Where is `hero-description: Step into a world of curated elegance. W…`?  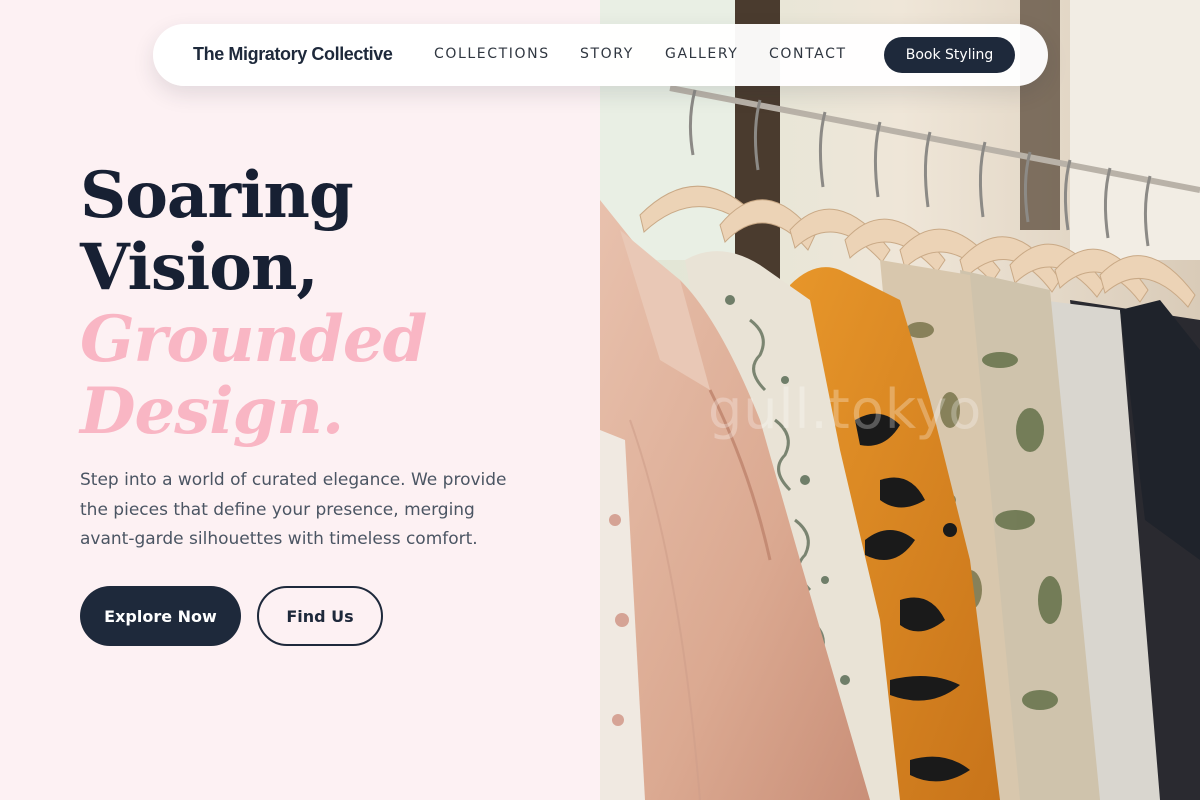 hero-description: Step into a world of curated elegance. W… is located at coordinates (293, 509).